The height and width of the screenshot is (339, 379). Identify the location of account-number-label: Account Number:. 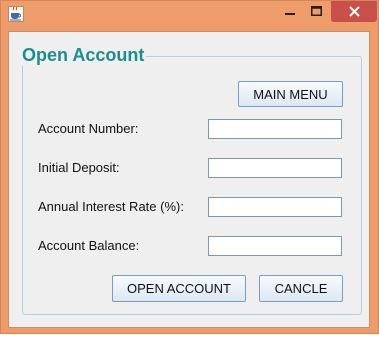
(88, 128).